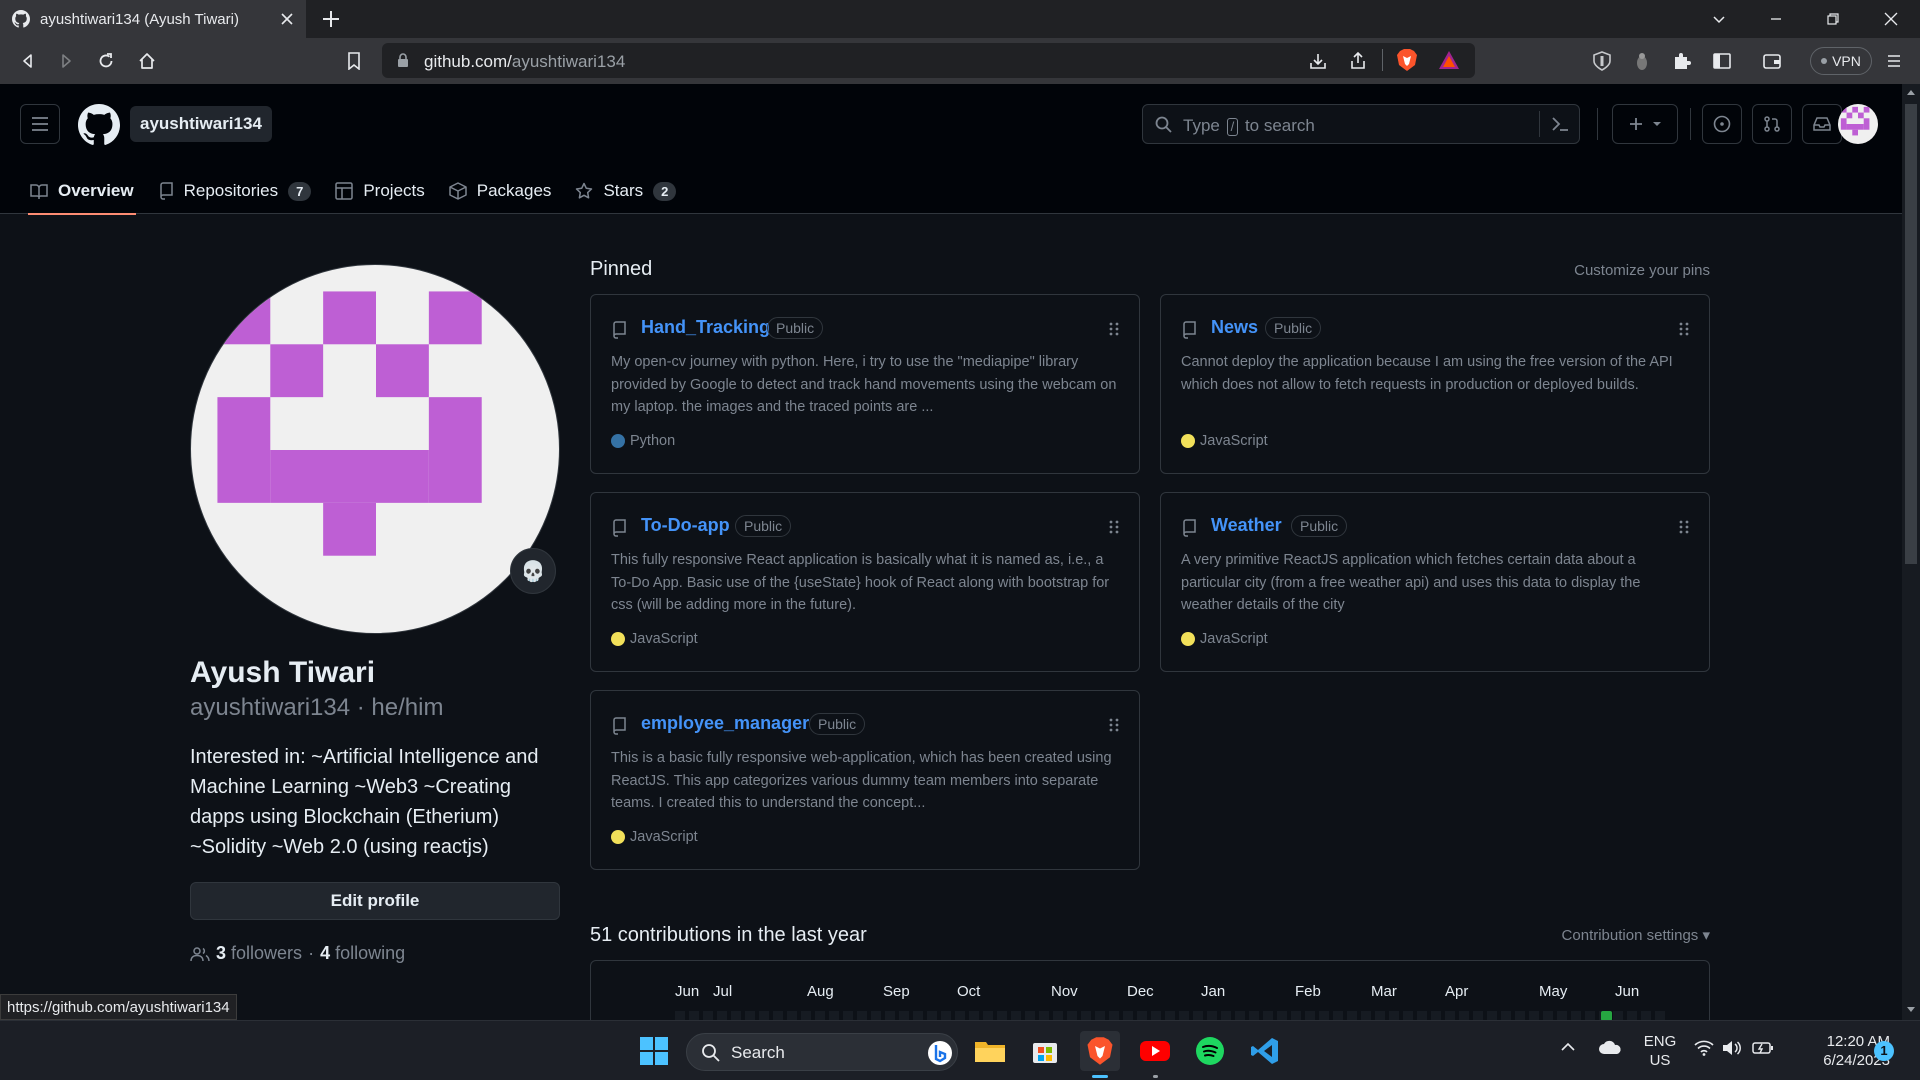  What do you see at coordinates (568, 61) in the screenshot?
I see `url-path: ayushtiwari134` at bounding box center [568, 61].